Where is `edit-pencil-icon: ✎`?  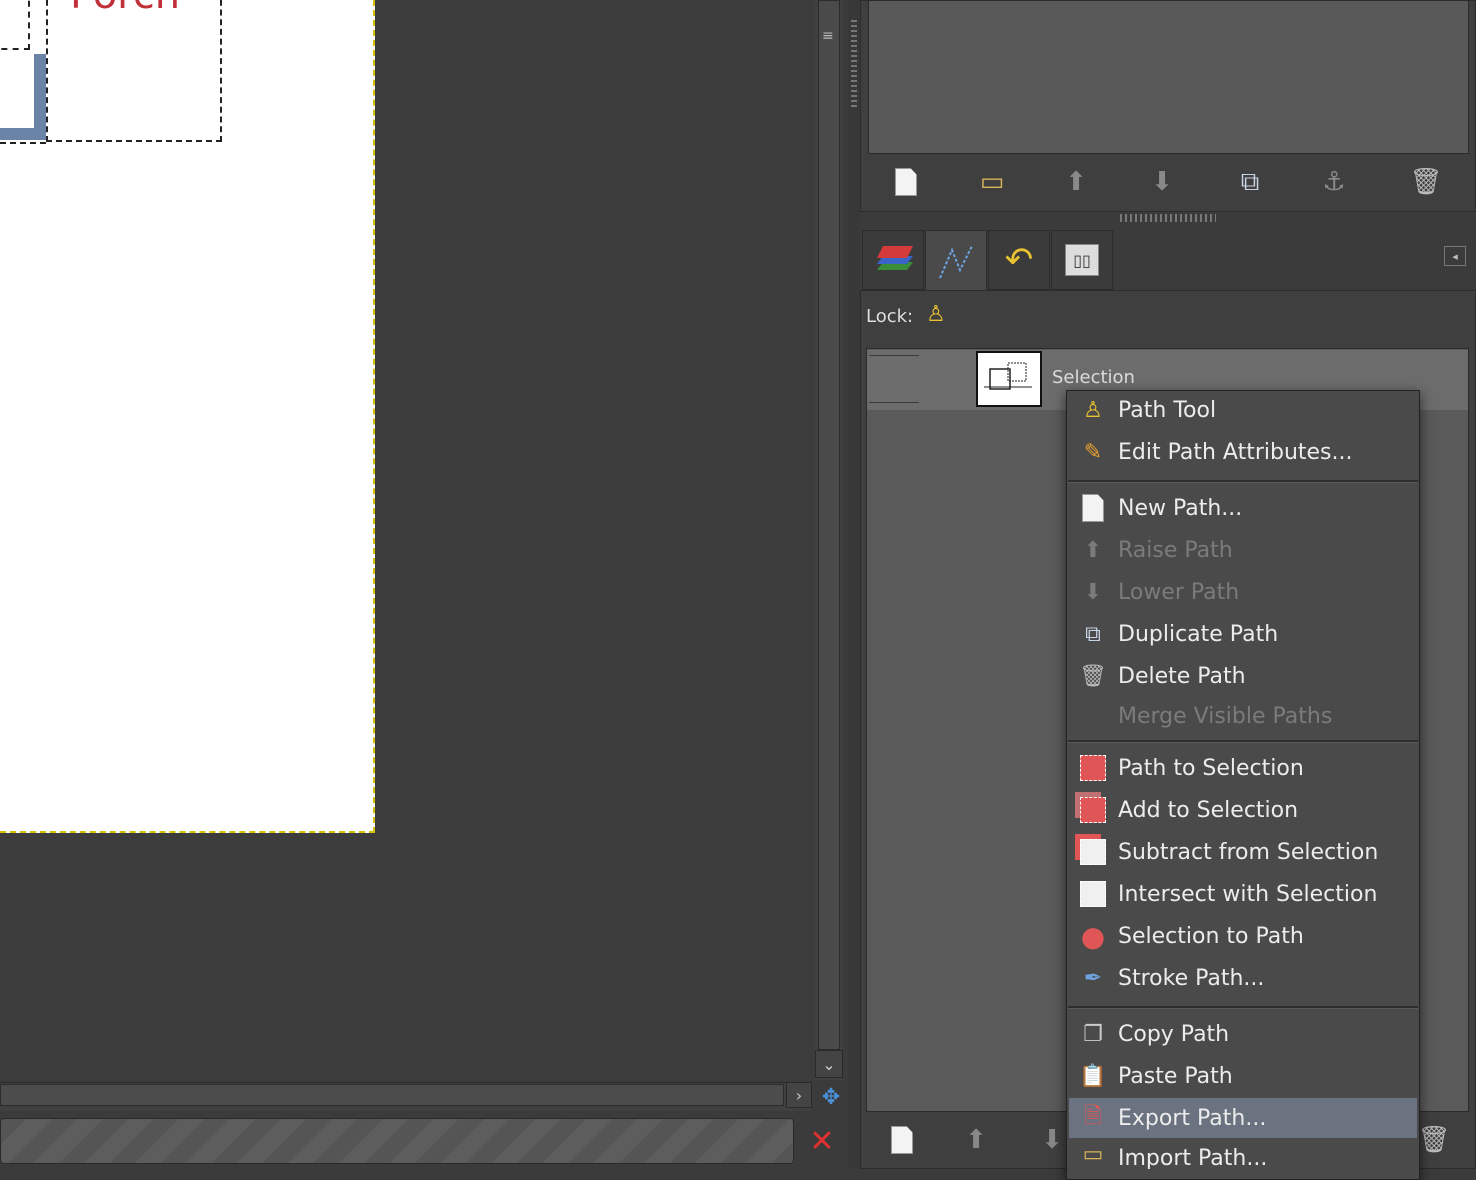
edit-pencil-icon: ✎ is located at coordinates (1093, 452).